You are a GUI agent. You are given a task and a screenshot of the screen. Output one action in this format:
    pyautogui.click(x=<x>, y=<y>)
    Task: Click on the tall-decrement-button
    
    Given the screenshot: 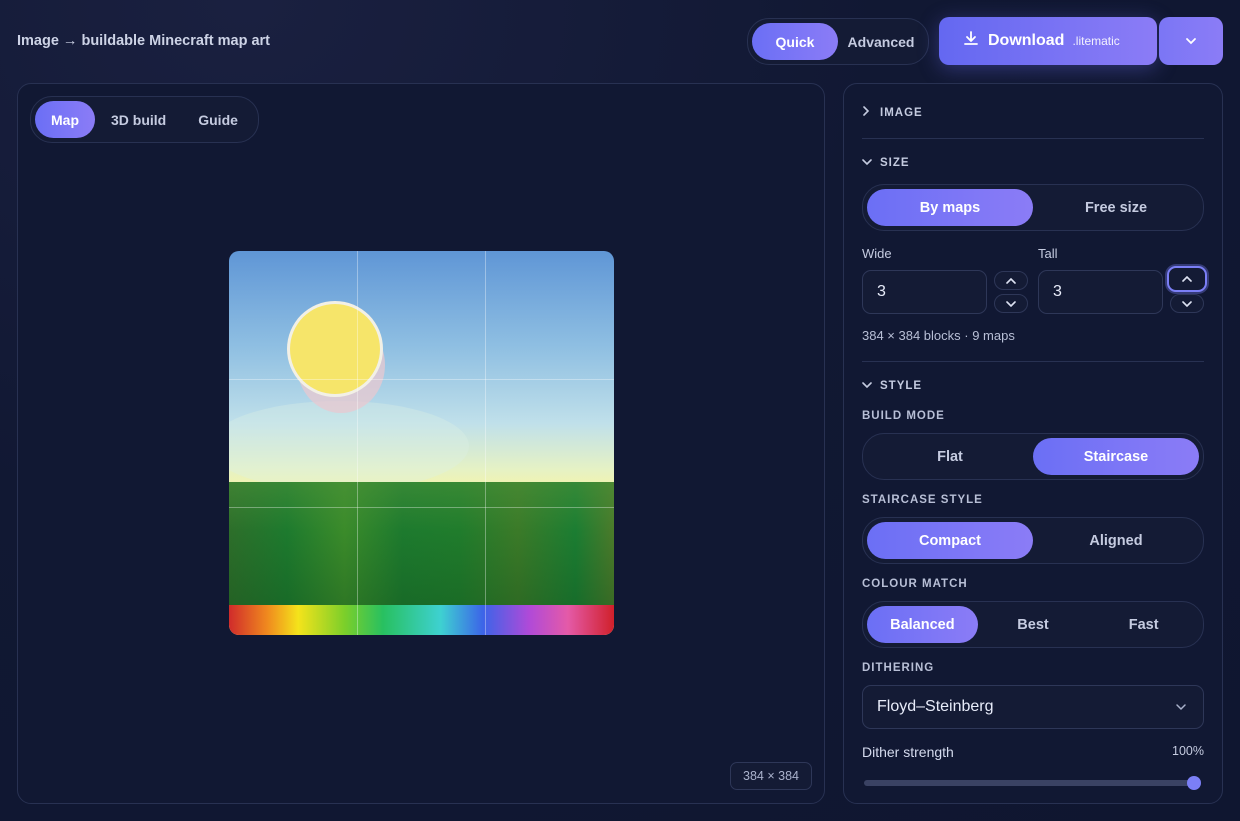 What is the action you would take?
    pyautogui.click(x=1187, y=303)
    